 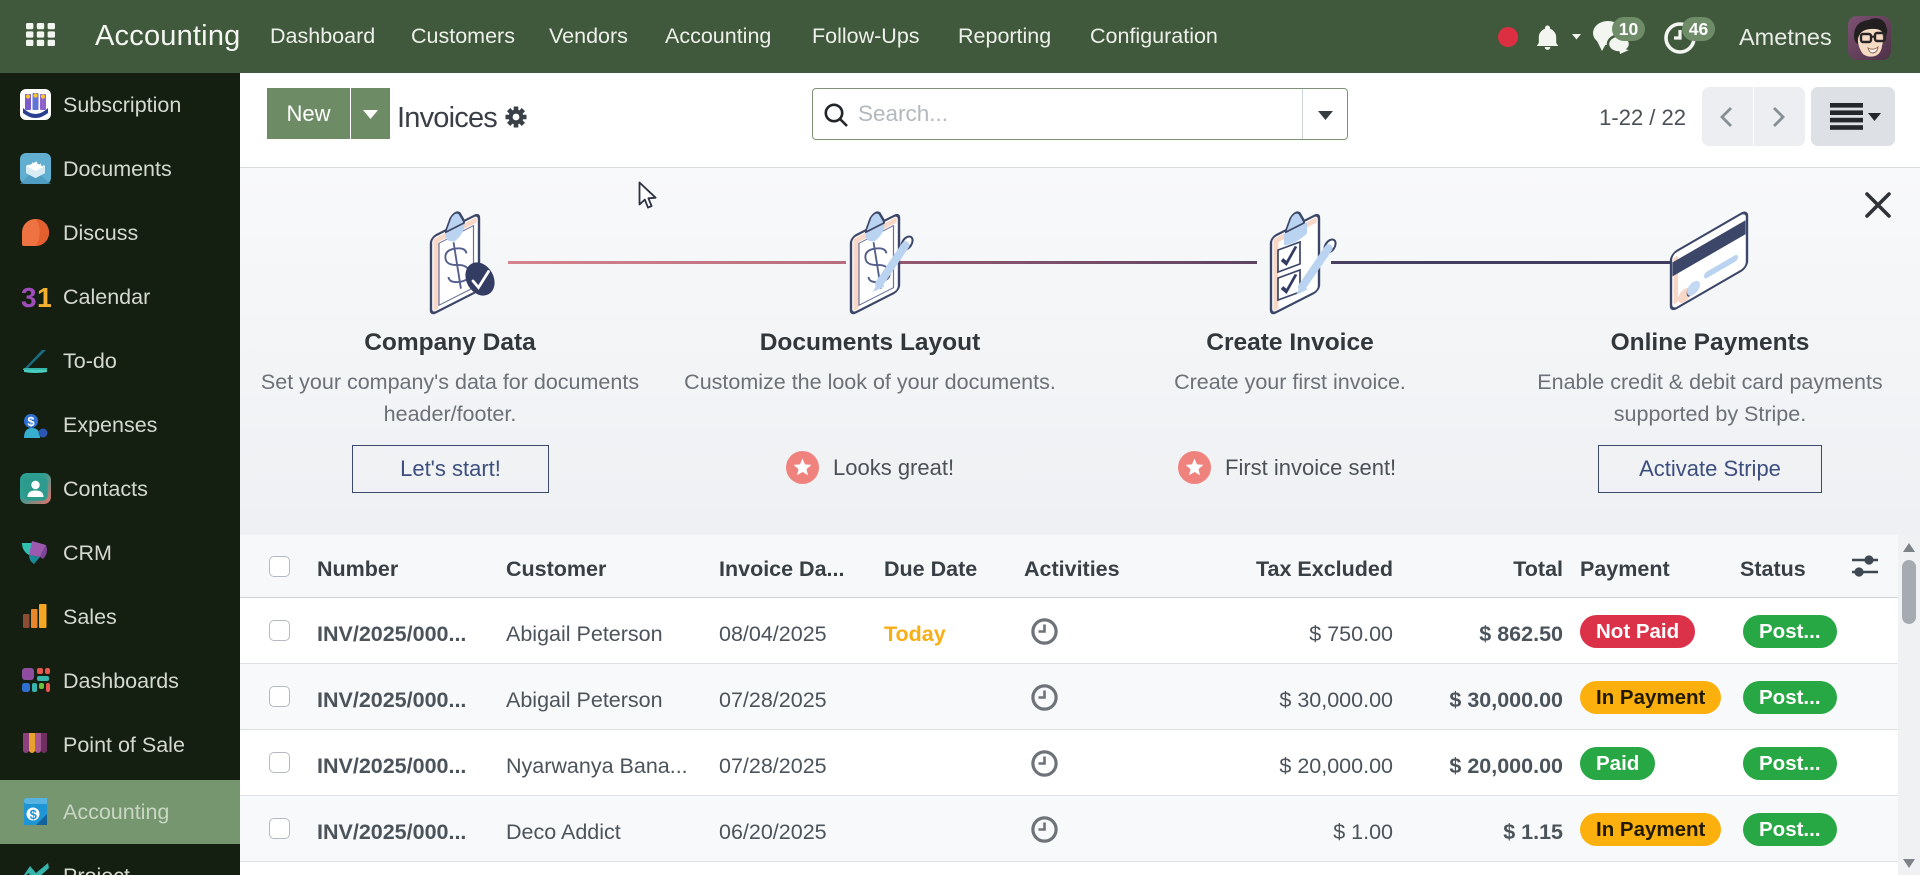 What do you see at coordinates (29, 297) in the screenshot?
I see `svg-text: 3` at bounding box center [29, 297].